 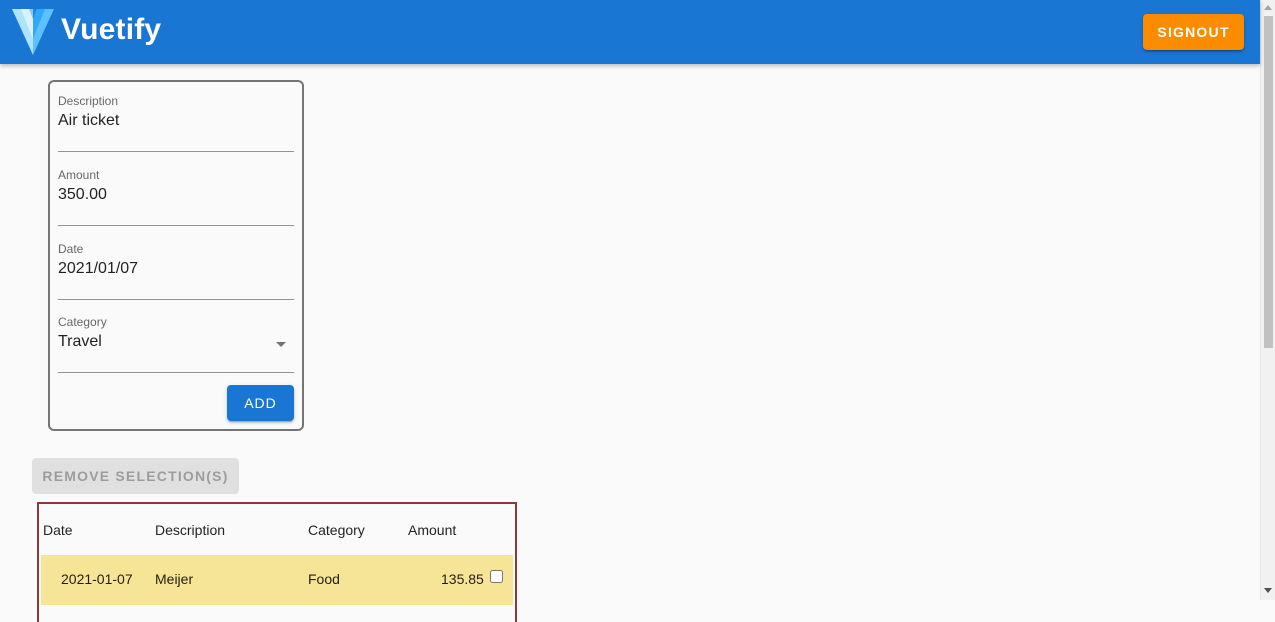 I want to click on row-description: Meijer, so click(x=174, y=579).